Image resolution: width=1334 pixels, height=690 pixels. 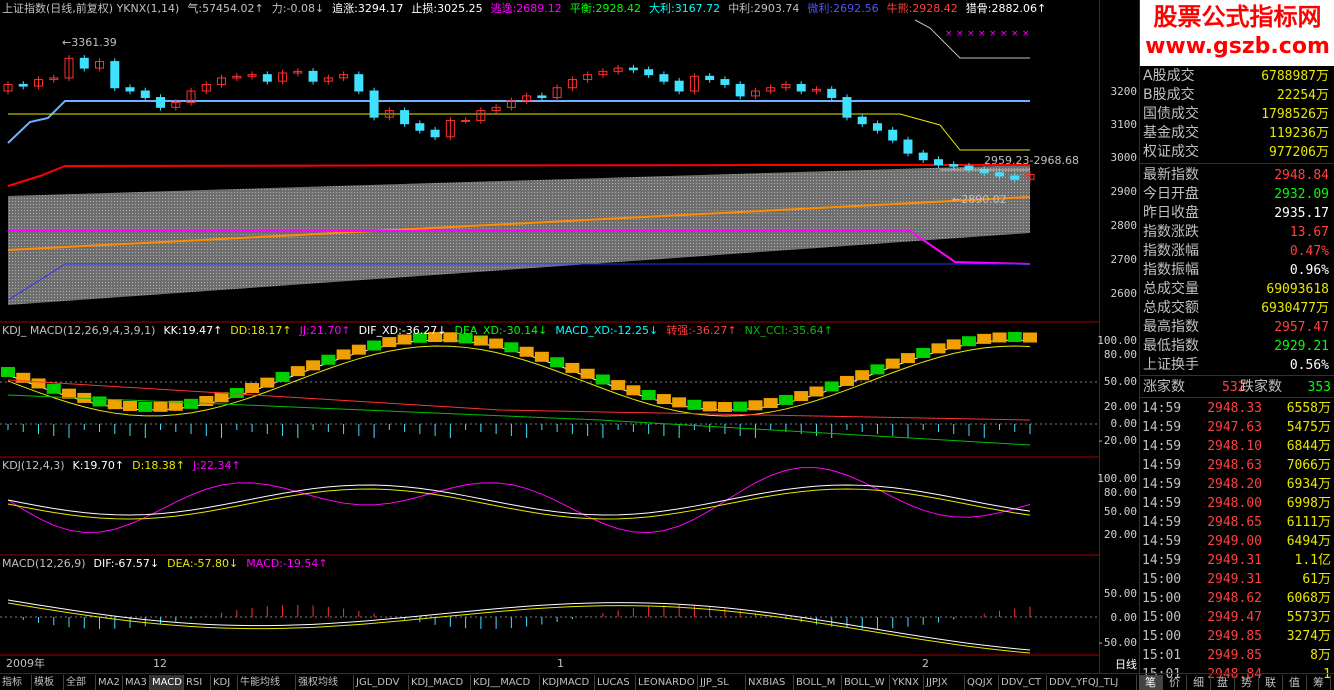 I want to click on quote-stat-label: 今日开盘, so click(x=1171, y=194).